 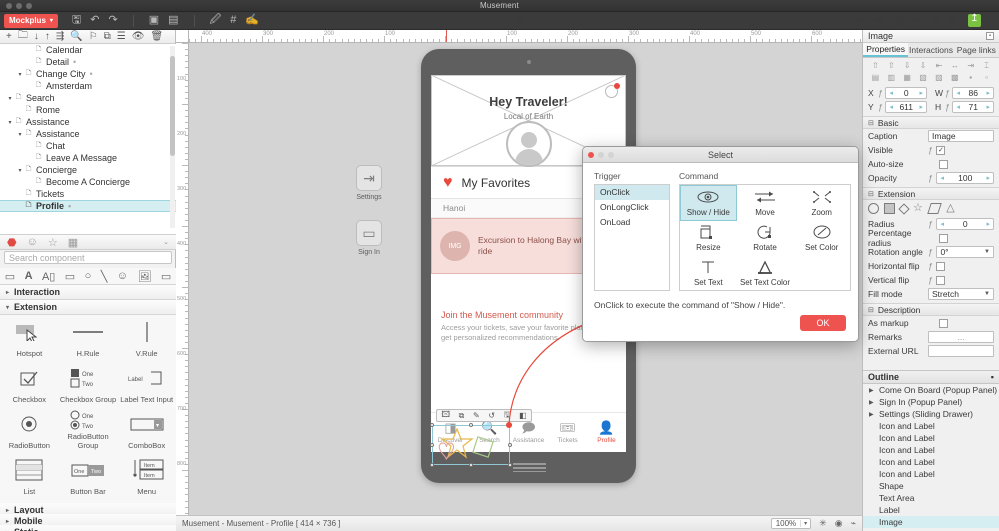 What do you see at coordinates (88, 338) in the screenshot?
I see `component-h-rule: H.Rule` at bounding box center [88, 338].